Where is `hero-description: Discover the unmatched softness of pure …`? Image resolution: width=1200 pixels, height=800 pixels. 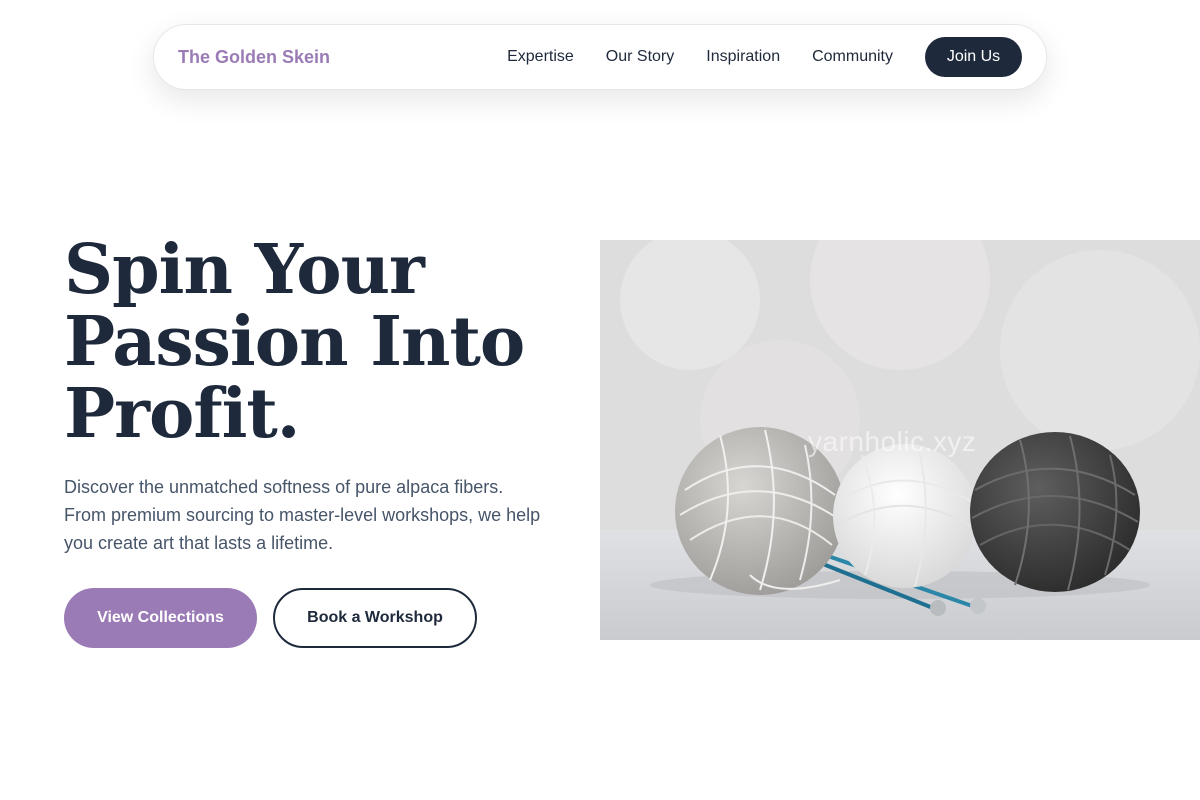 hero-description: Discover the unmatched softness of pure … is located at coordinates (302, 515).